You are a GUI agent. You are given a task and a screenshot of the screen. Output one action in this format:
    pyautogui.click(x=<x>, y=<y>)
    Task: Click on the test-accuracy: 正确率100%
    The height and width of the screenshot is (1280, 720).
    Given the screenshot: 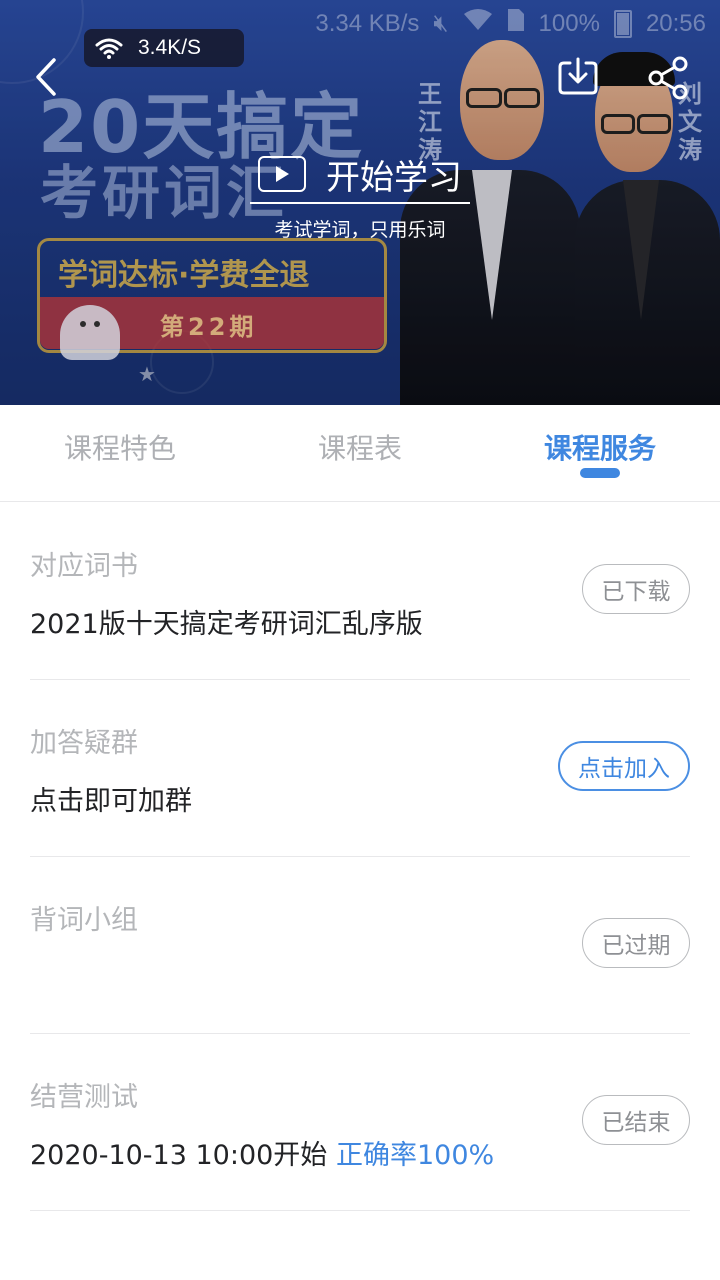 What is the action you would take?
    pyautogui.click(x=415, y=1155)
    